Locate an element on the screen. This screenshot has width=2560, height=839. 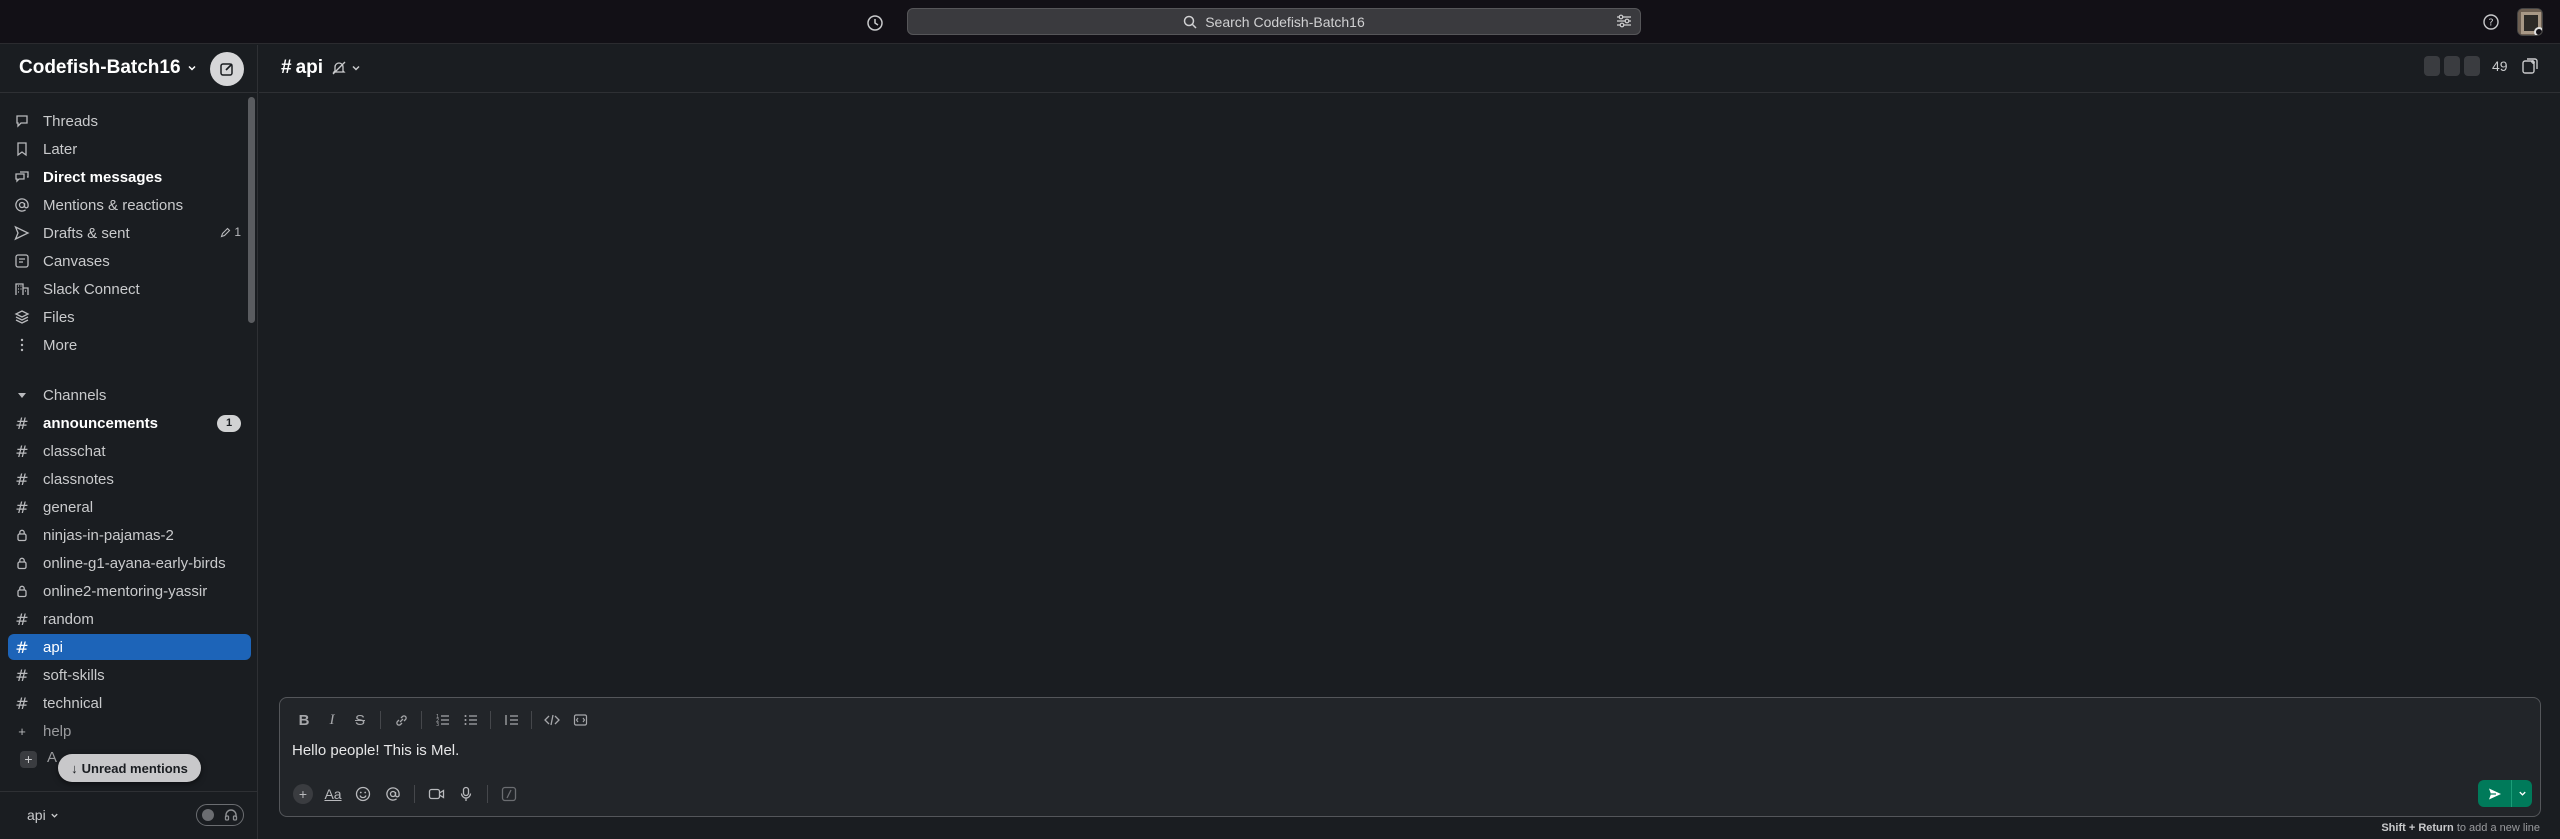
channel-item-help: + help is located at coordinates (129, 731).